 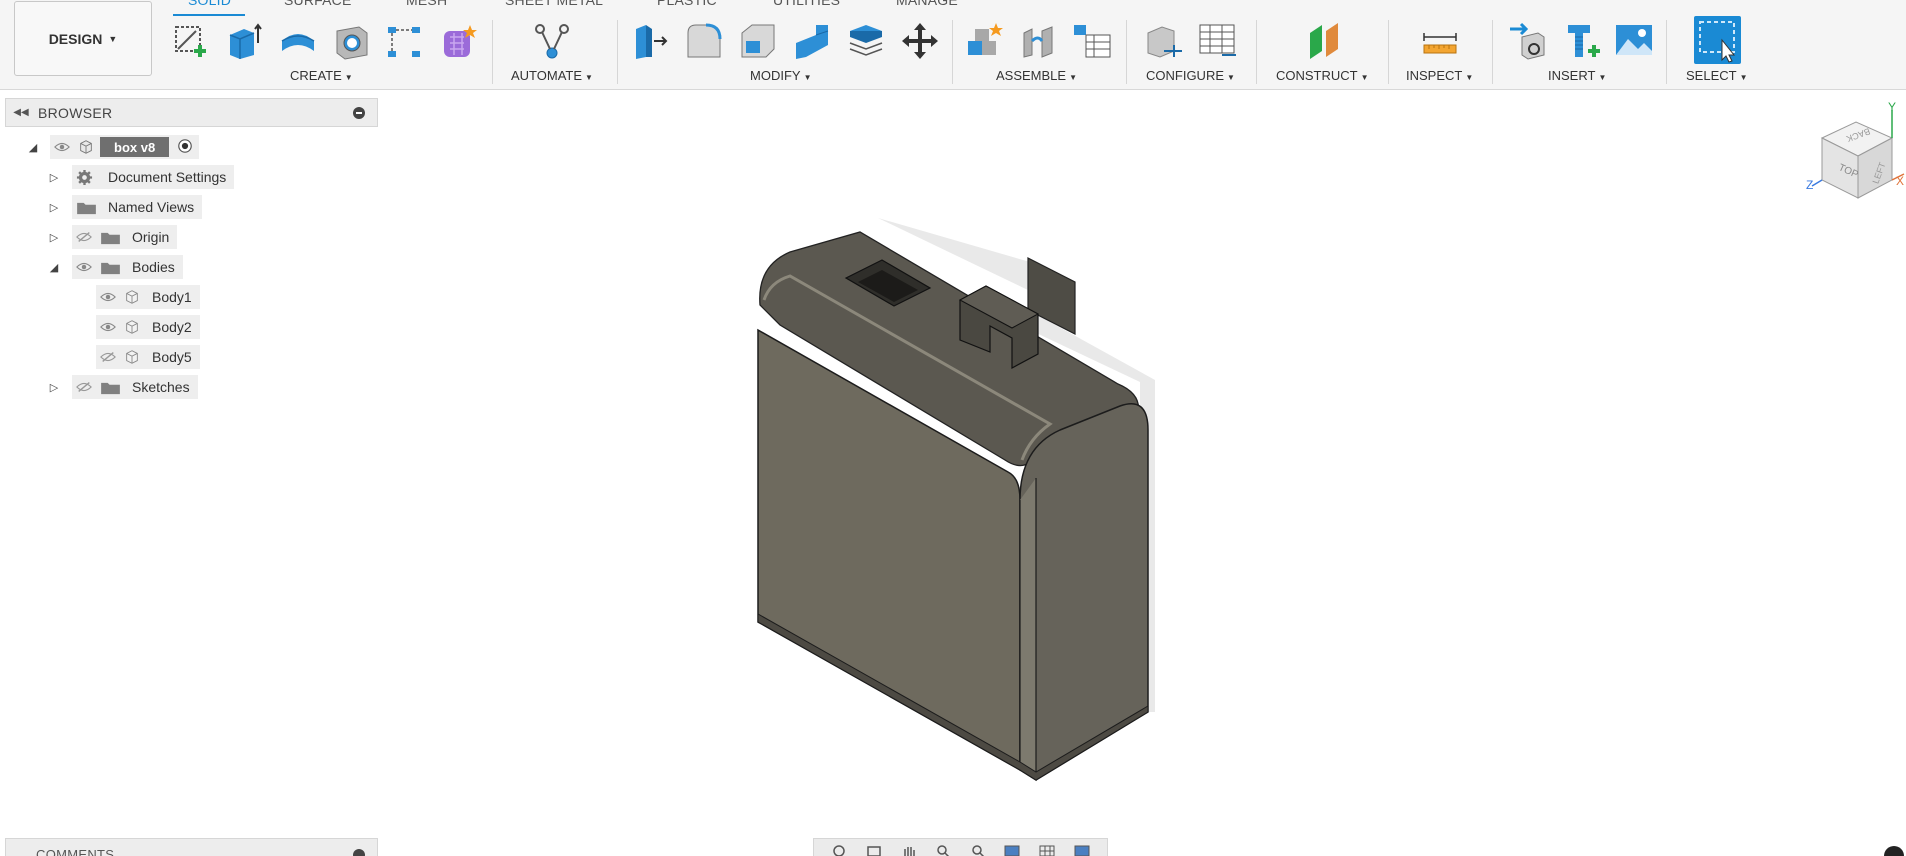 What do you see at coordinates (1572, 75) in the screenshot?
I see `group-insert-label: INSERT` at bounding box center [1572, 75].